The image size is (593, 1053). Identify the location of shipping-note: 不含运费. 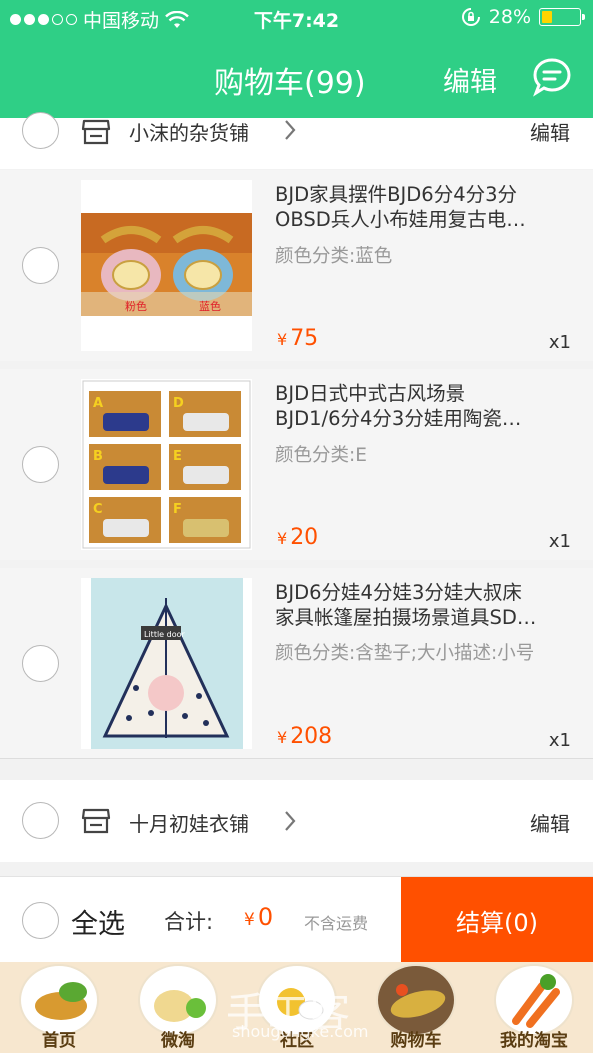
(336, 923).